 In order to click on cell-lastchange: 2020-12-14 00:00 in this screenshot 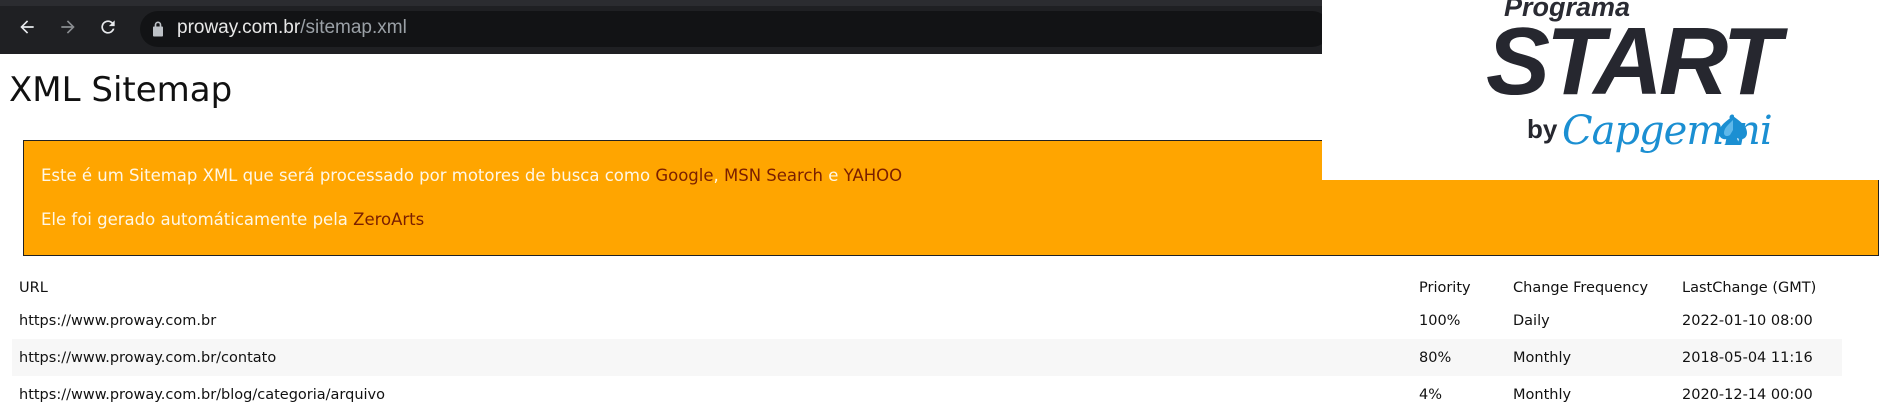, I will do `click(1747, 394)`.